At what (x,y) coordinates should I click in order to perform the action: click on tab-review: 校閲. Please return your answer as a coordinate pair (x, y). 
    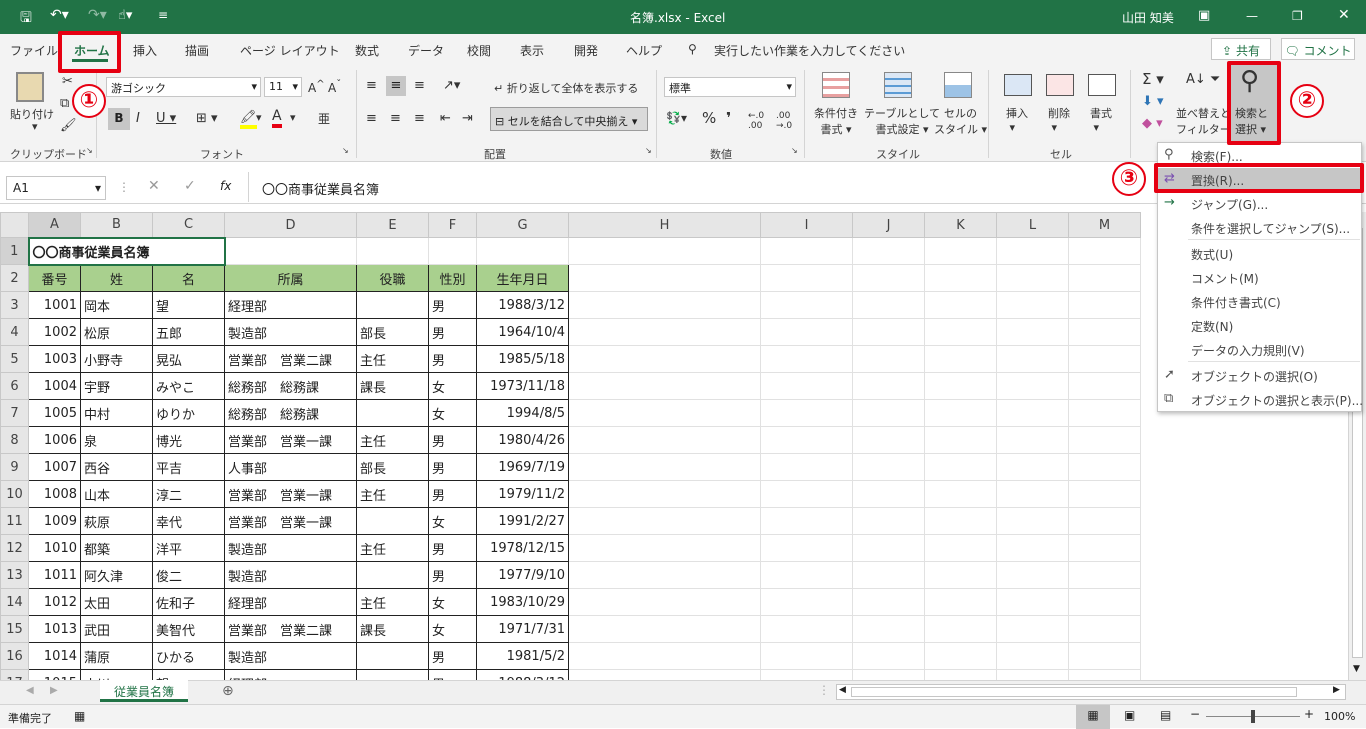
    Looking at the image, I should click on (479, 50).